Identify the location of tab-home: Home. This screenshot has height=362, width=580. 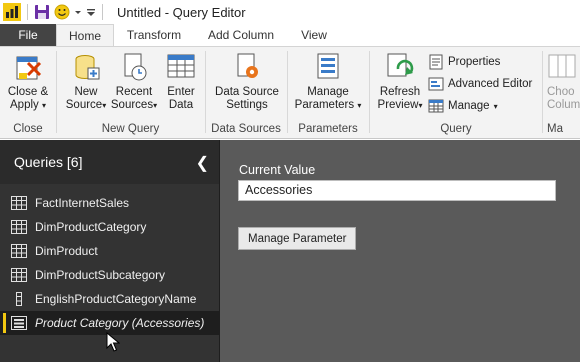
(85, 35).